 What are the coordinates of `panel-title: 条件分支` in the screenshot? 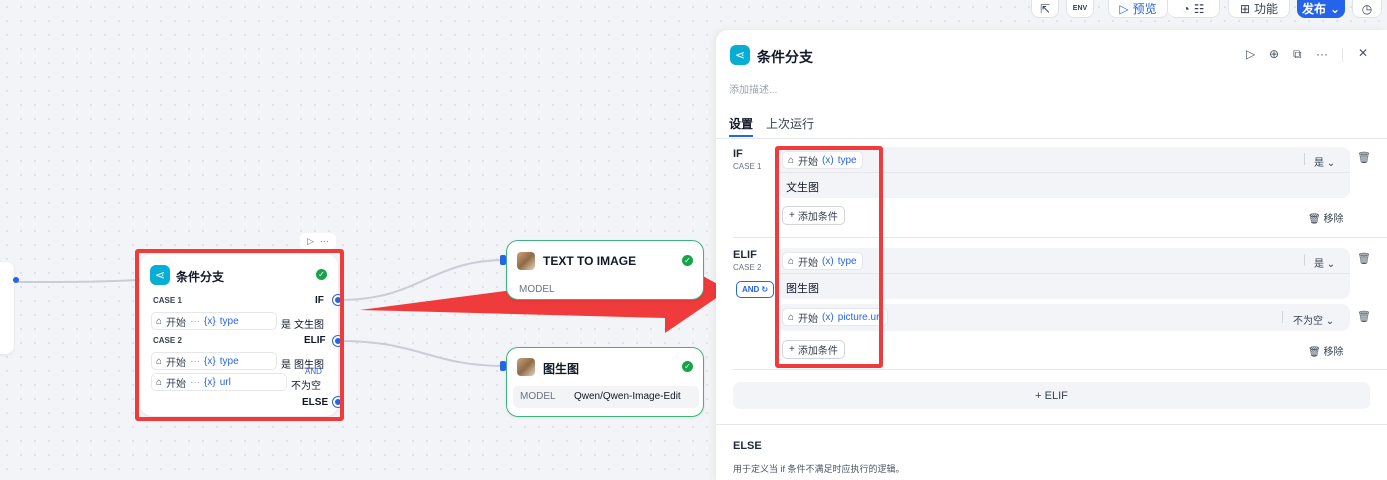 It's located at (785, 57).